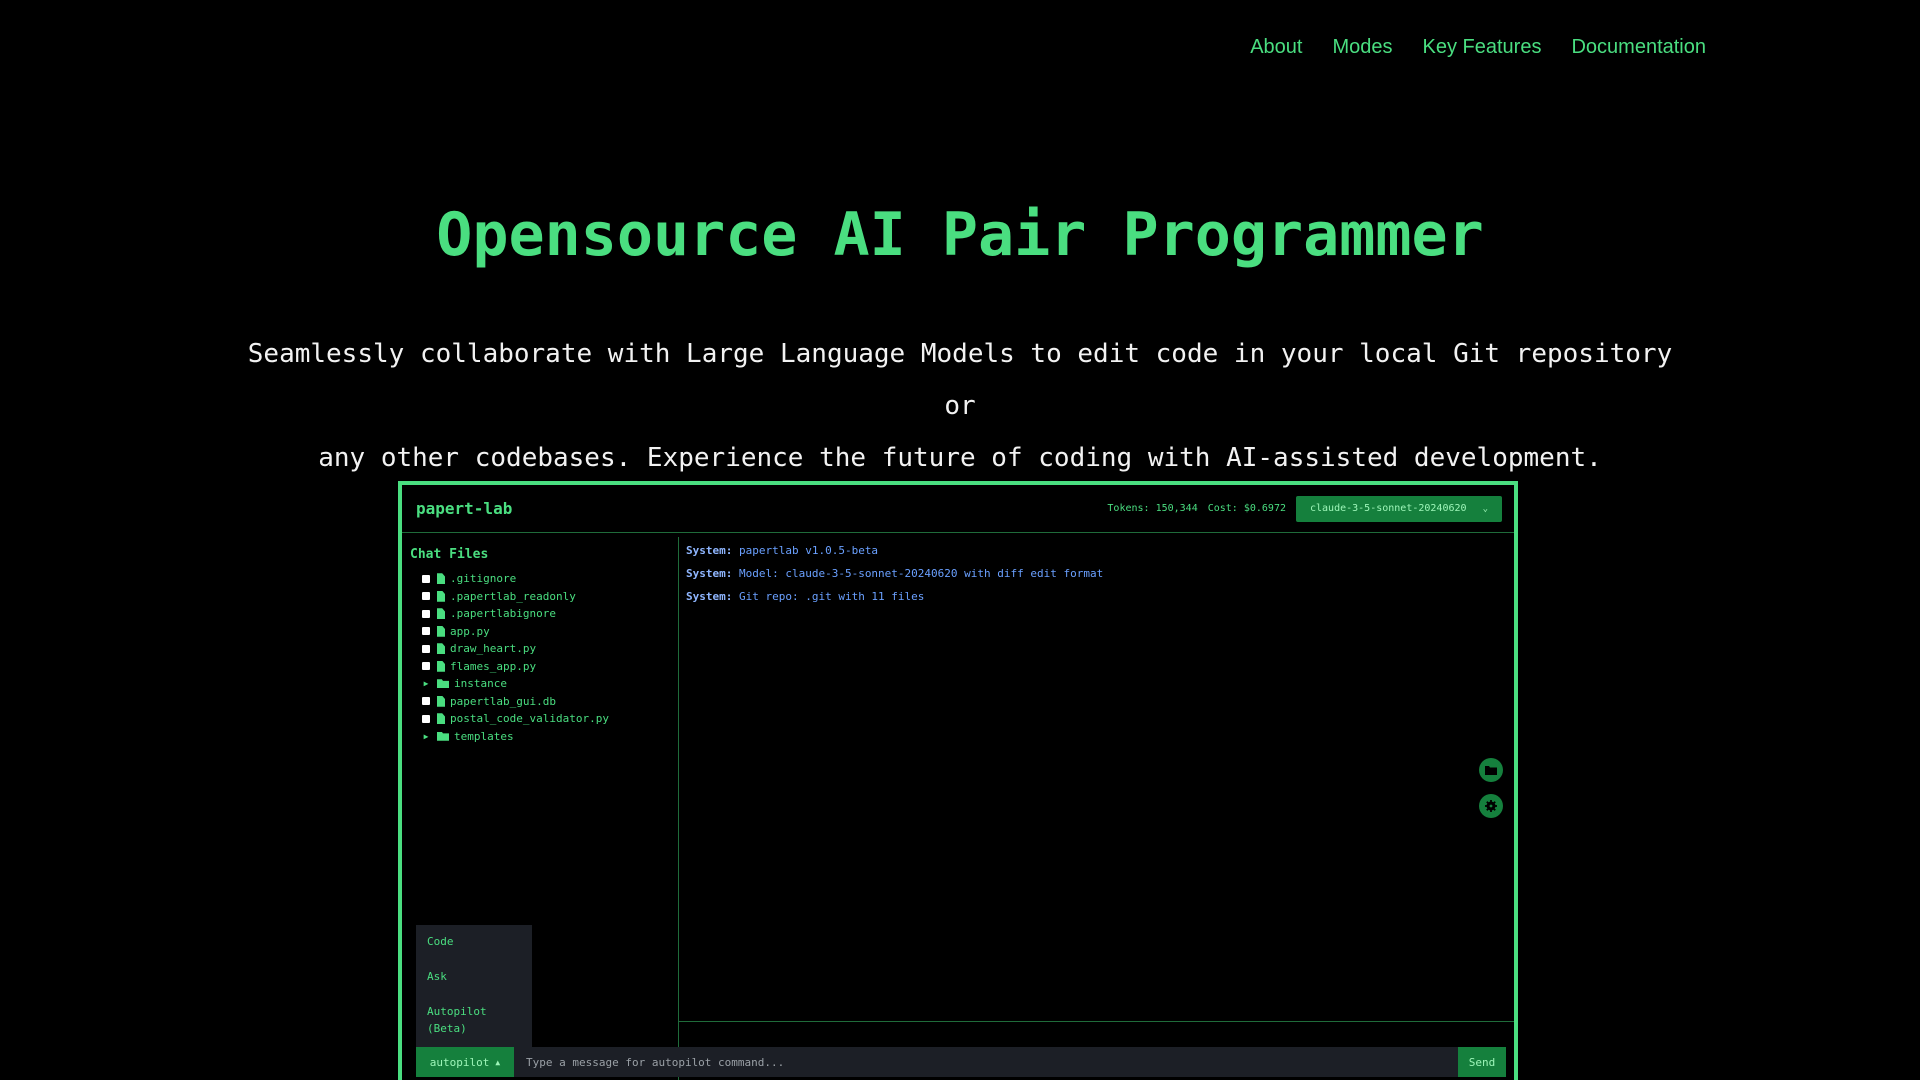 The image size is (1920, 1080). What do you see at coordinates (437, 976) in the screenshot?
I see `mode-option-ask: Ask` at bounding box center [437, 976].